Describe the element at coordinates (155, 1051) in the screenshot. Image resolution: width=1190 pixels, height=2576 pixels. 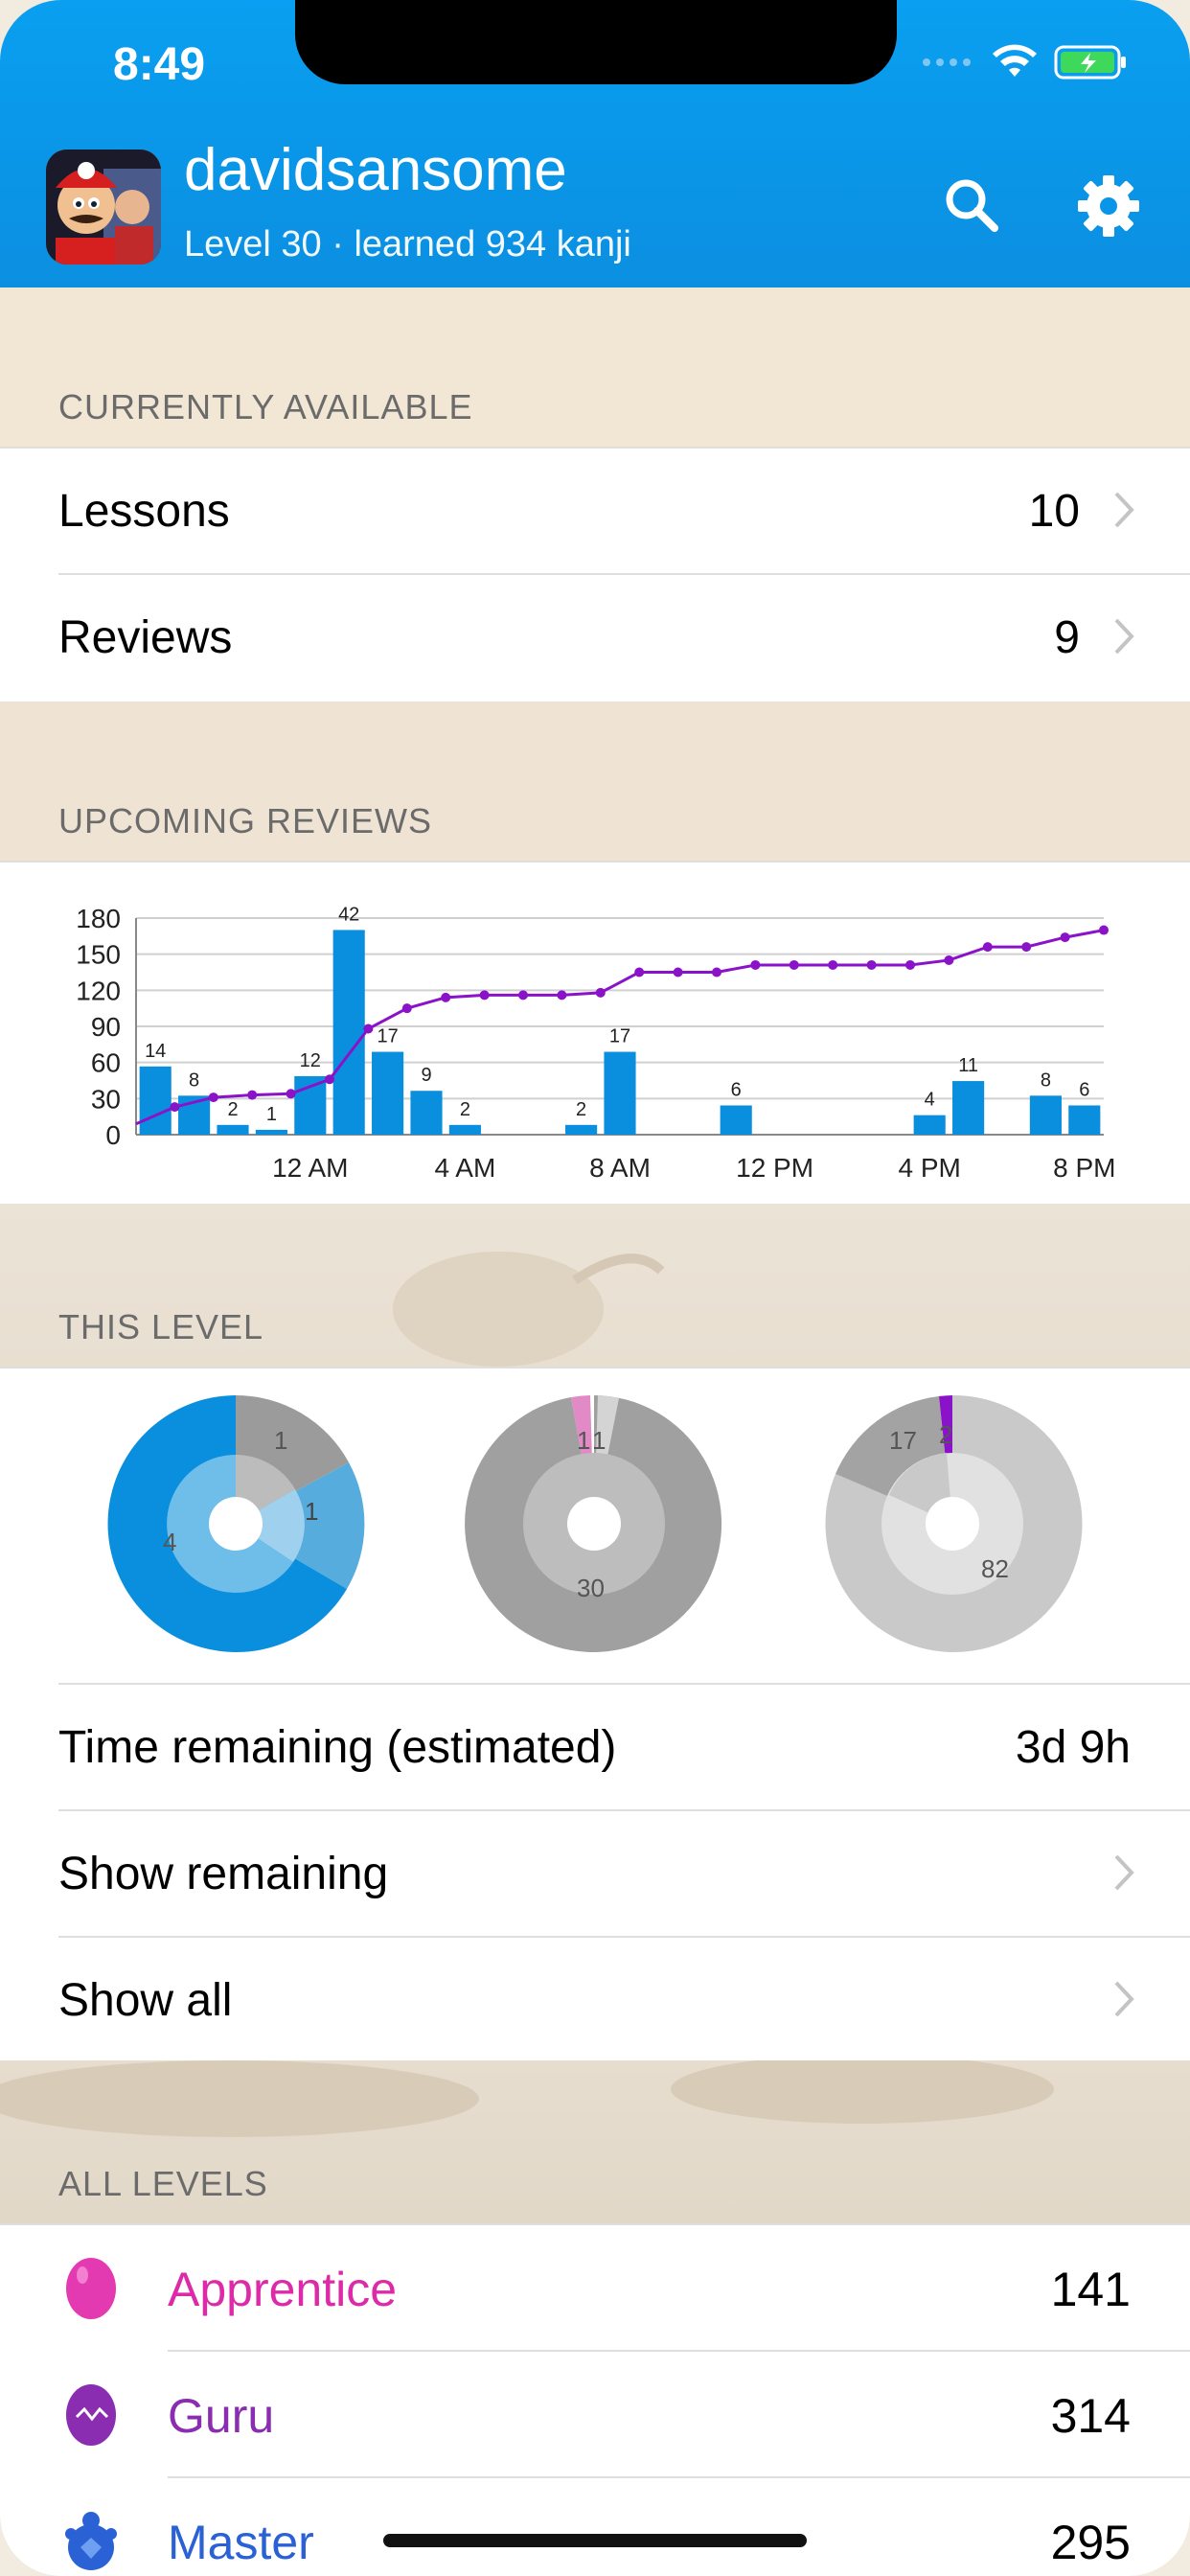
I see `bar-label: 14` at that location.